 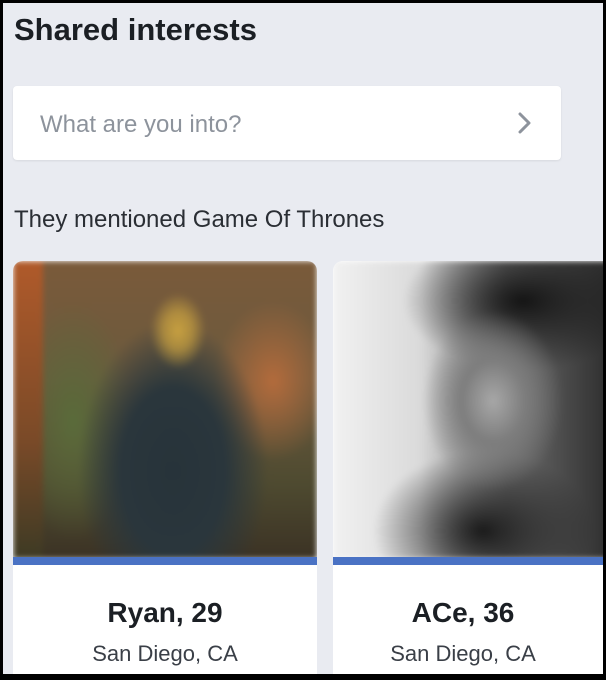 I want to click on section-title: Shared interests, so click(x=135, y=29).